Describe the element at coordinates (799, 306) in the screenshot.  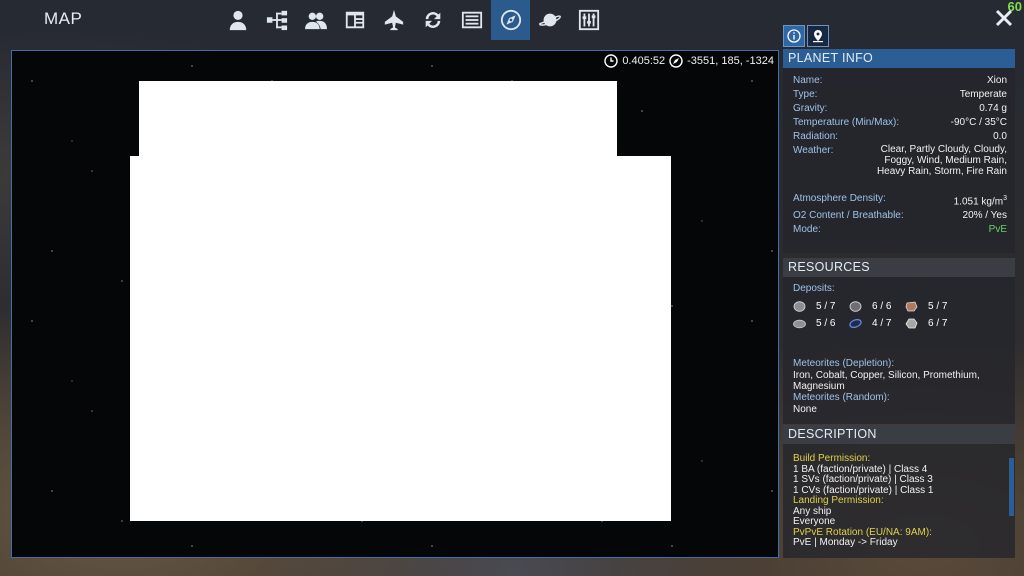
I see `iron-ore-icon` at that location.